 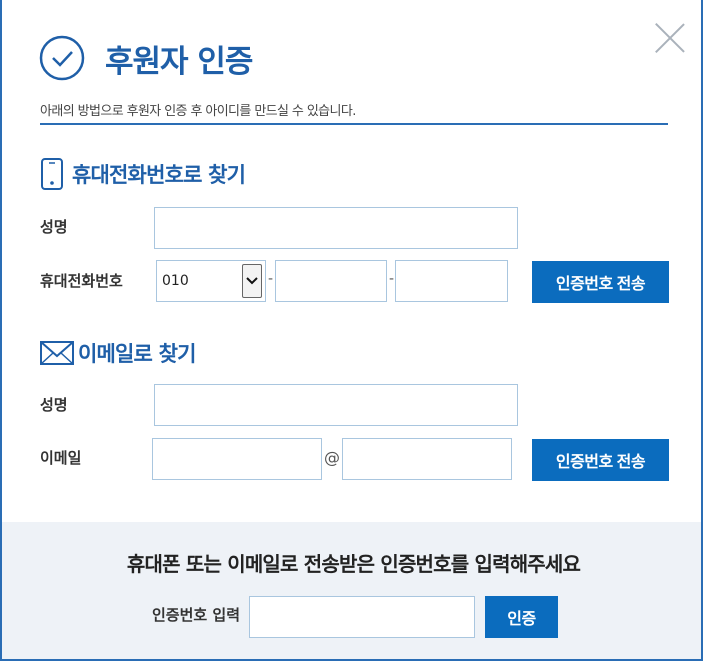 I want to click on phone-send-code-button: 인증번호 전송, so click(x=600, y=282).